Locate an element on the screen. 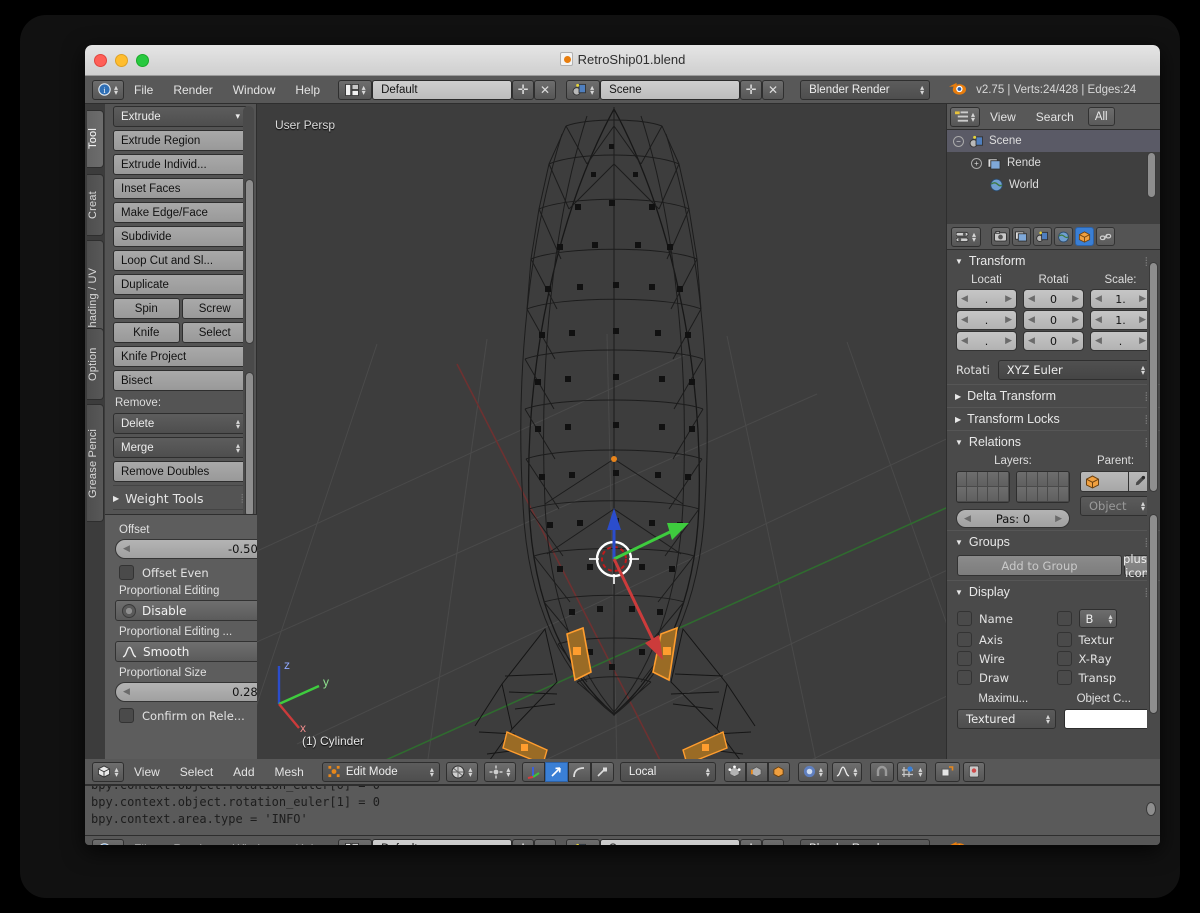  panel-transform-locks: ▶ Transform Locks ⣿ is located at coordinates (1053, 418).